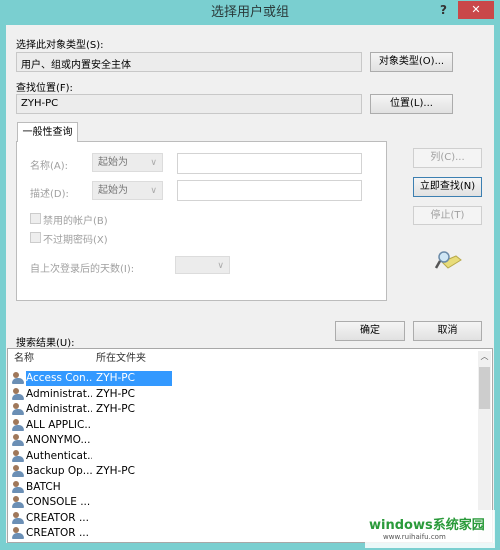 This screenshot has height=550, width=500. Describe the element at coordinates (427, 525) in the screenshot. I see `watermark-brand: windows系统家园` at that location.